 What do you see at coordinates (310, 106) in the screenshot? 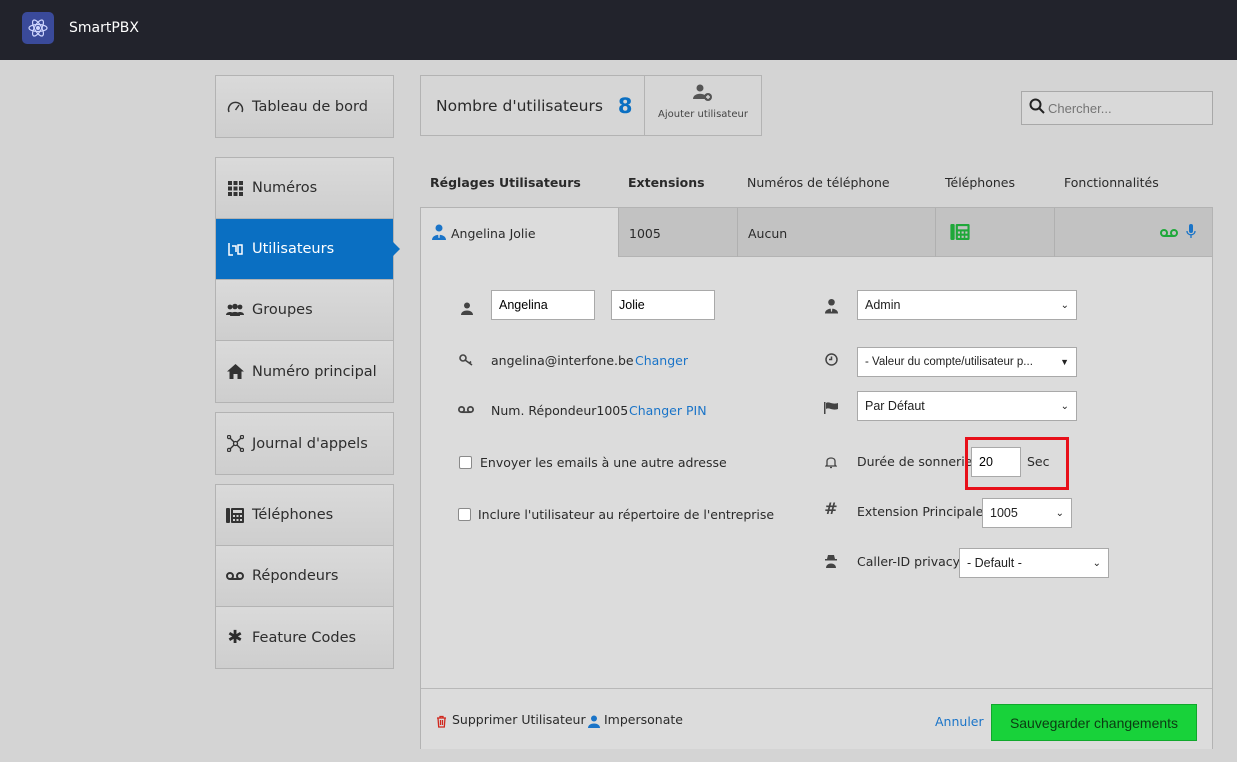
I see `nav-label-dashboard: Tableau de bord` at bounding box center [310, 106].